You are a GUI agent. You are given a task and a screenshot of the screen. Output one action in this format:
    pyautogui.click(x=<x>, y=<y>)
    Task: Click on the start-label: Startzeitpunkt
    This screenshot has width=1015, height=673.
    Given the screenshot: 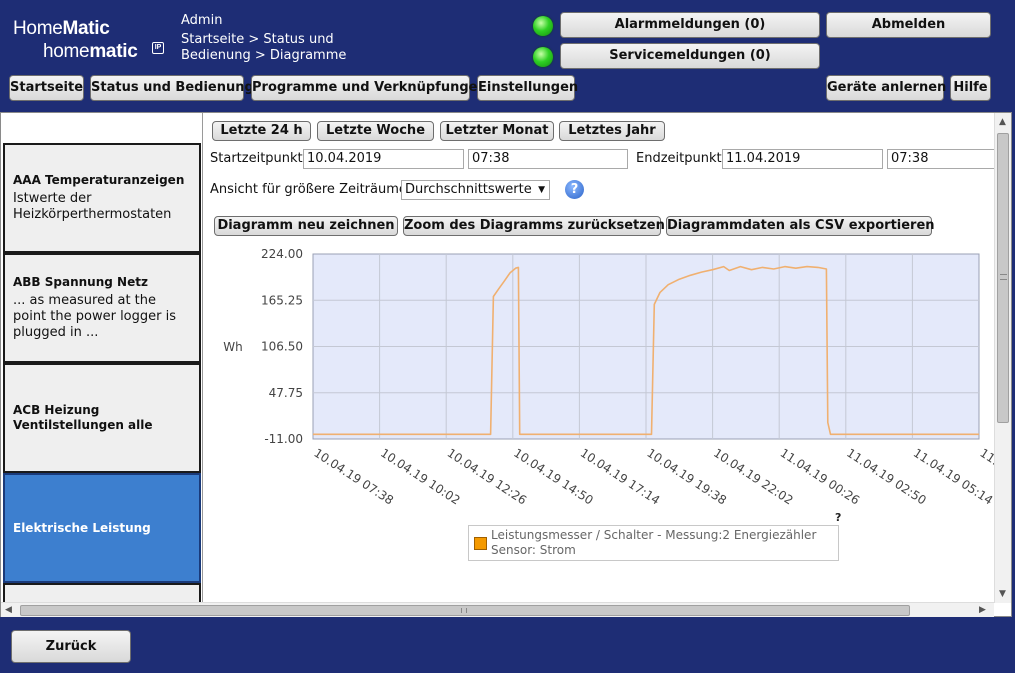 What is the action you would take?
    pyautogui.click(x=256, y=158)
    